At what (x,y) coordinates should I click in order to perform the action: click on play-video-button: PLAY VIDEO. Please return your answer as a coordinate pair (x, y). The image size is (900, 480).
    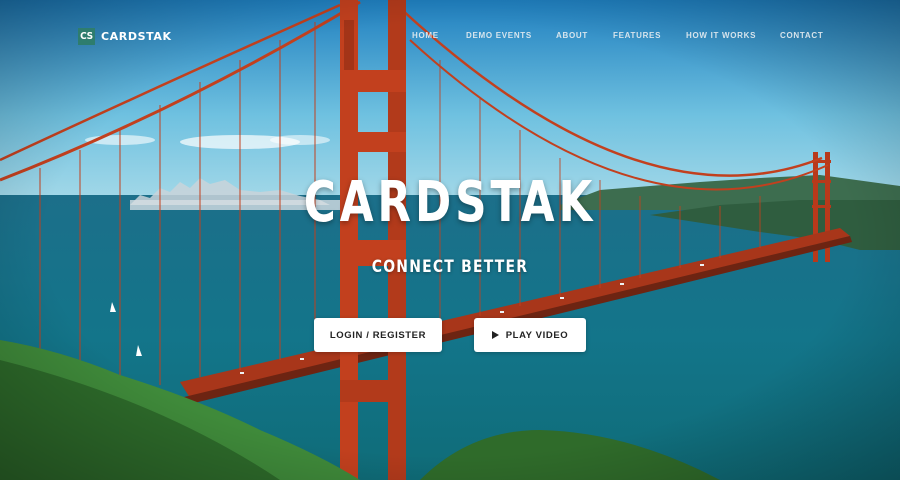
    Looking at the image, I should click on (530, 335).